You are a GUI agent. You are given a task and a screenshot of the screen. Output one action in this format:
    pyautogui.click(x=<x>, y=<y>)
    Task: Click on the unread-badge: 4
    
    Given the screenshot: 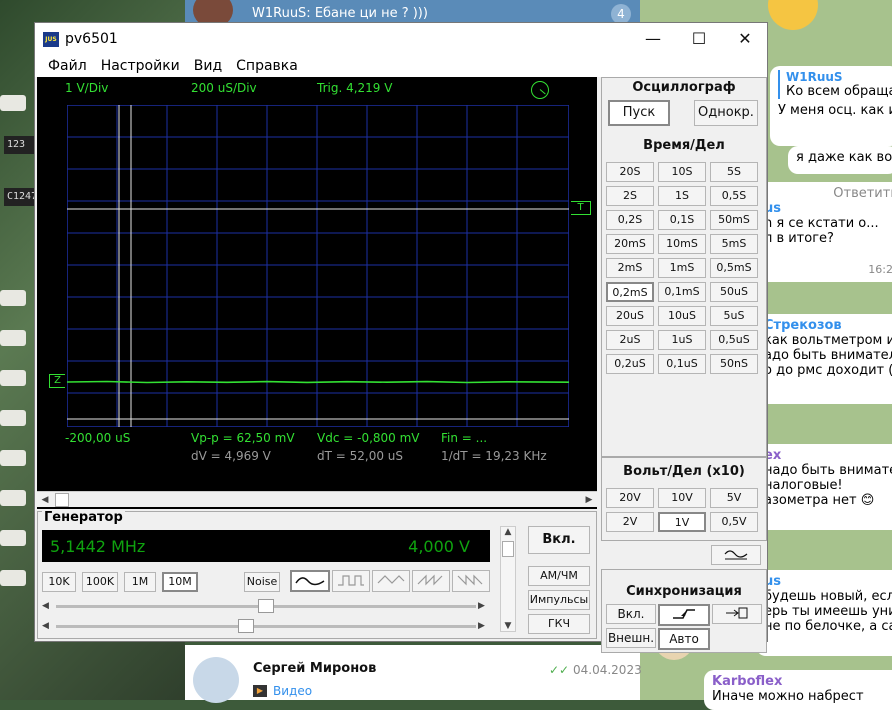 What is the action you would take?
    pyautogui.click(x=621, y=14)
    